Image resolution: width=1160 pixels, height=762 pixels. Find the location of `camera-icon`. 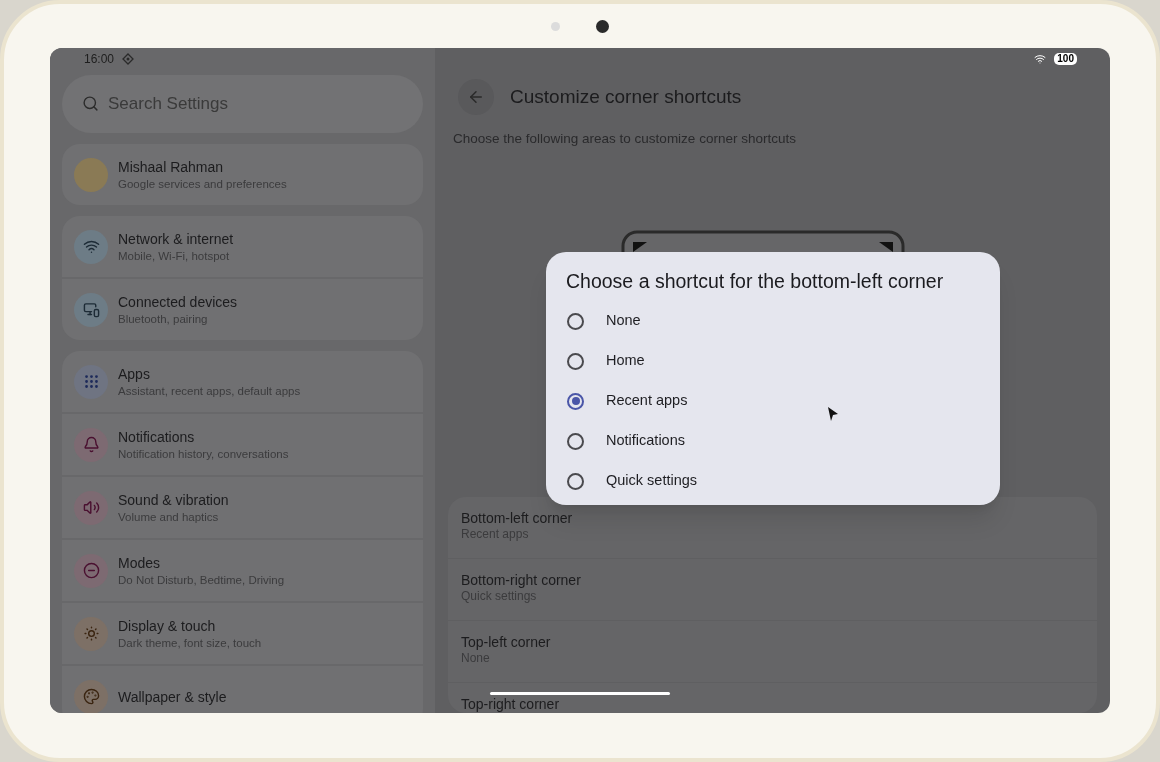

camera-icon is located at coordinates (602, 26).